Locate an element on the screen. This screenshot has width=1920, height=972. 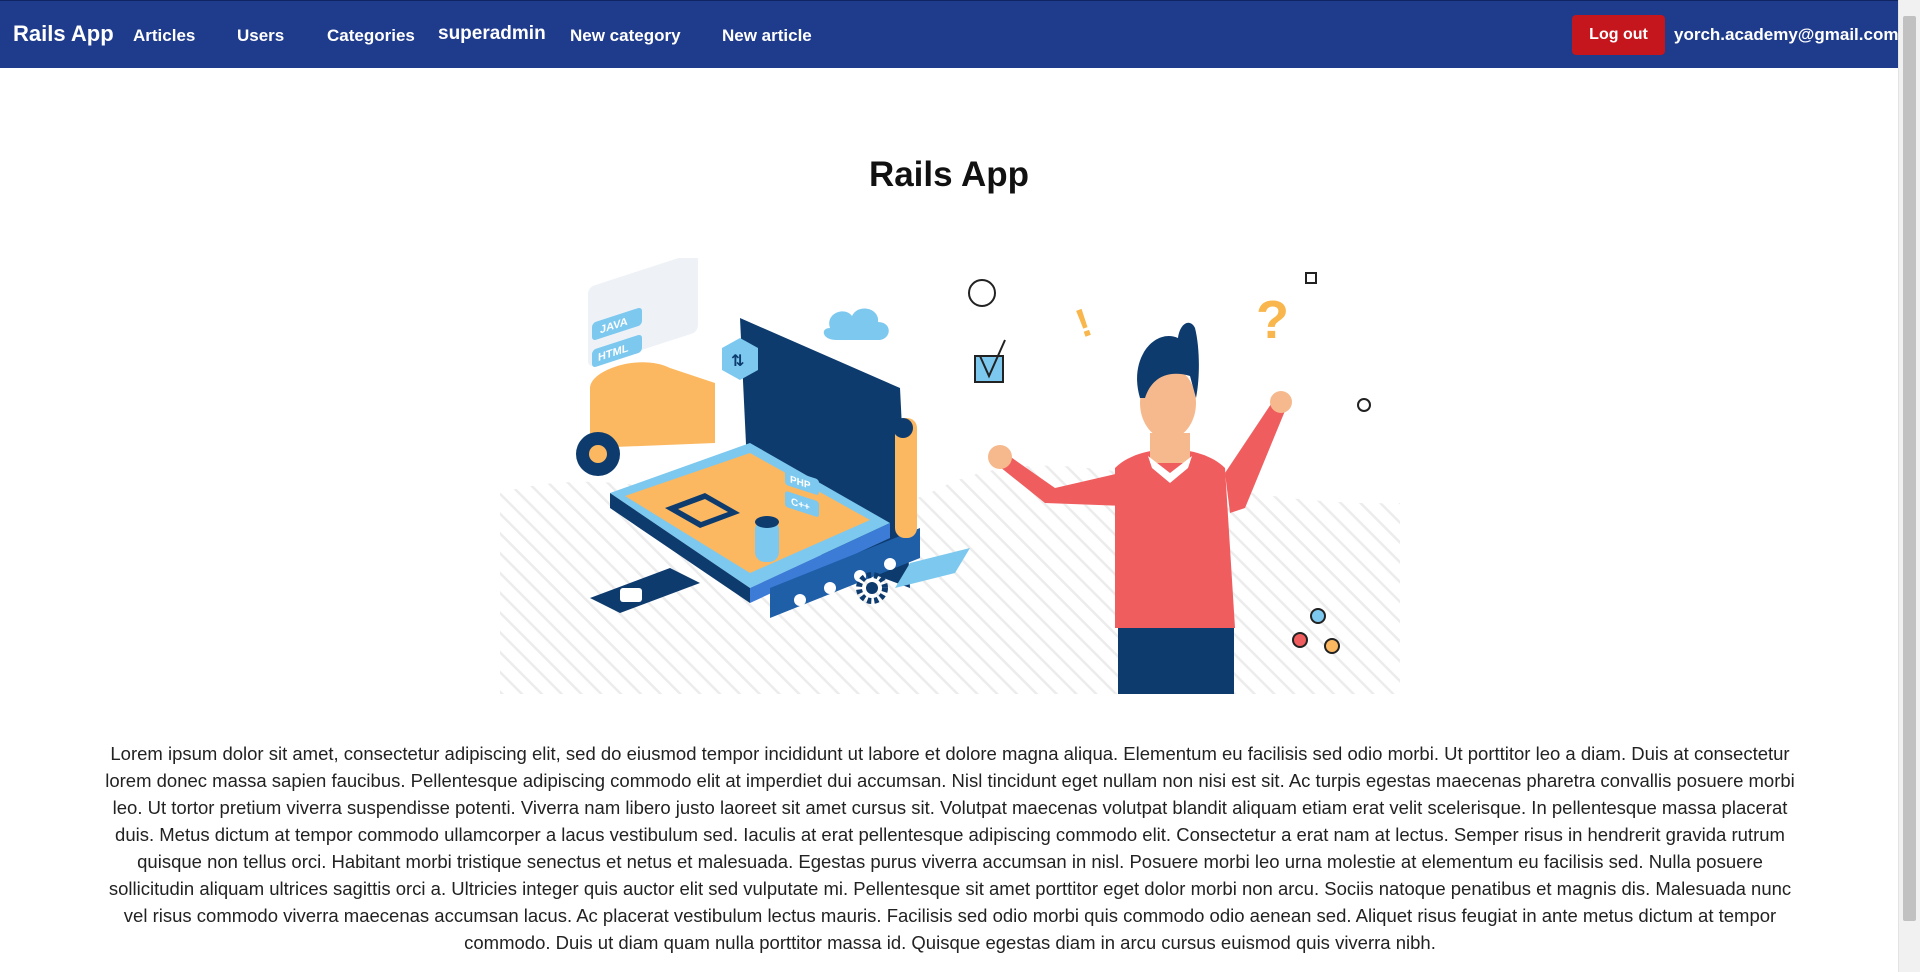
nav-link-categories: Categories is located at coordinates (371, 36).